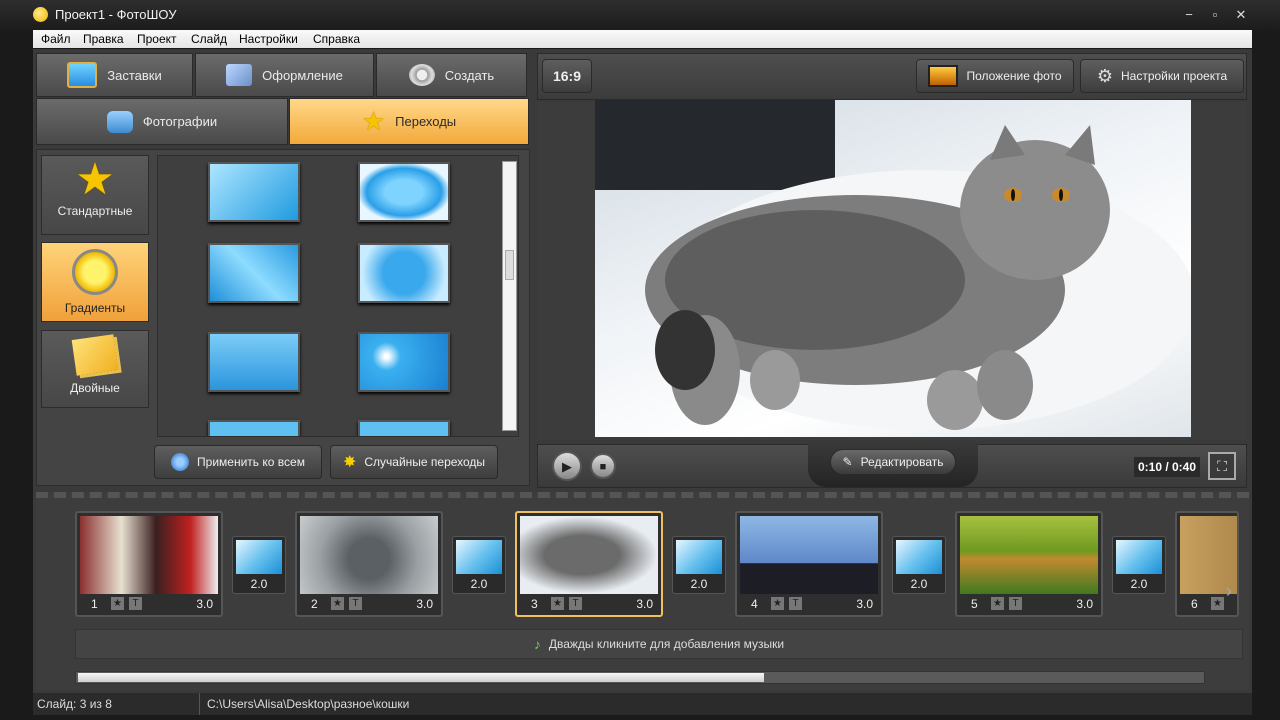  I want to click on category-standard: ★ Стандартные, so click(95, 195).